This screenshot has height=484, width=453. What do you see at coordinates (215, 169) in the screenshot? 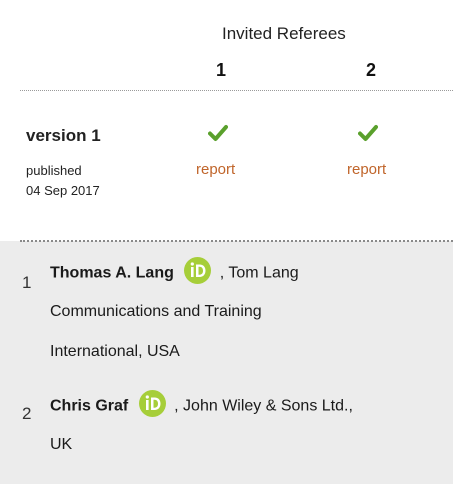
I see `referee-1-report-link: report` at bounding box center [215, 169].